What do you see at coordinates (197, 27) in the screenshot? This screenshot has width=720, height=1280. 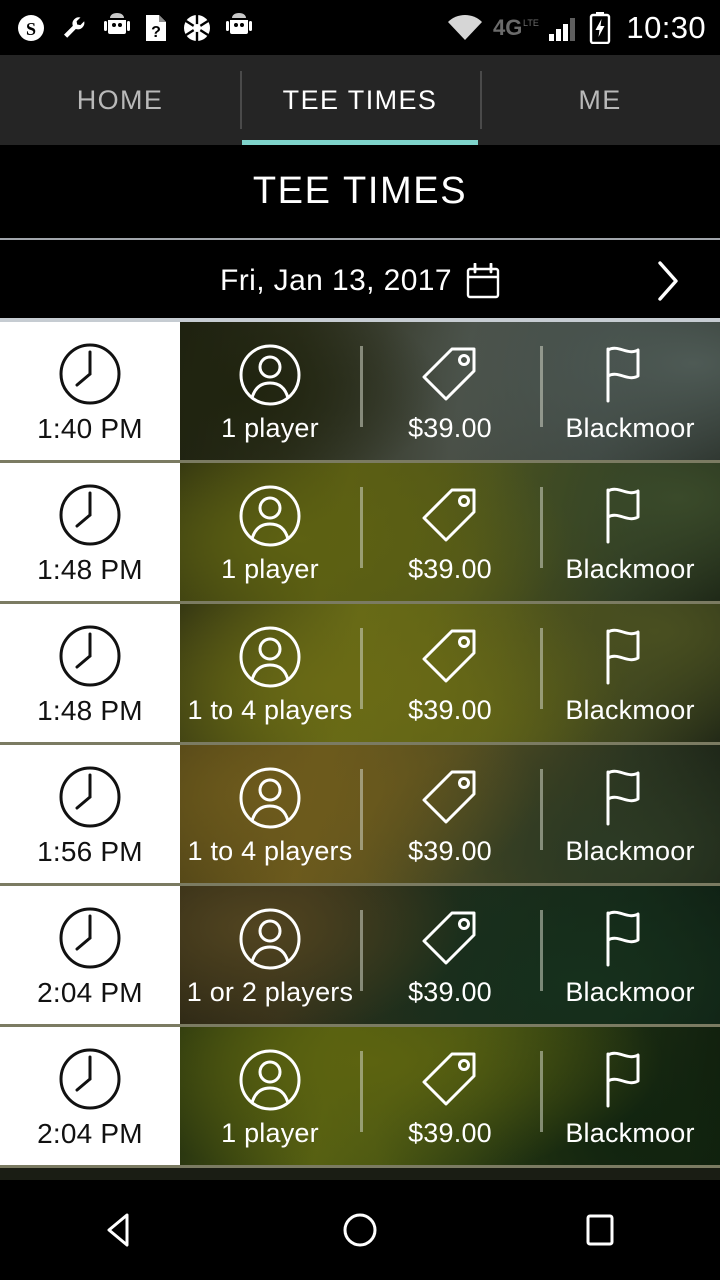 I see `asterisk-ball-icon` at bounding box center [197, 27].